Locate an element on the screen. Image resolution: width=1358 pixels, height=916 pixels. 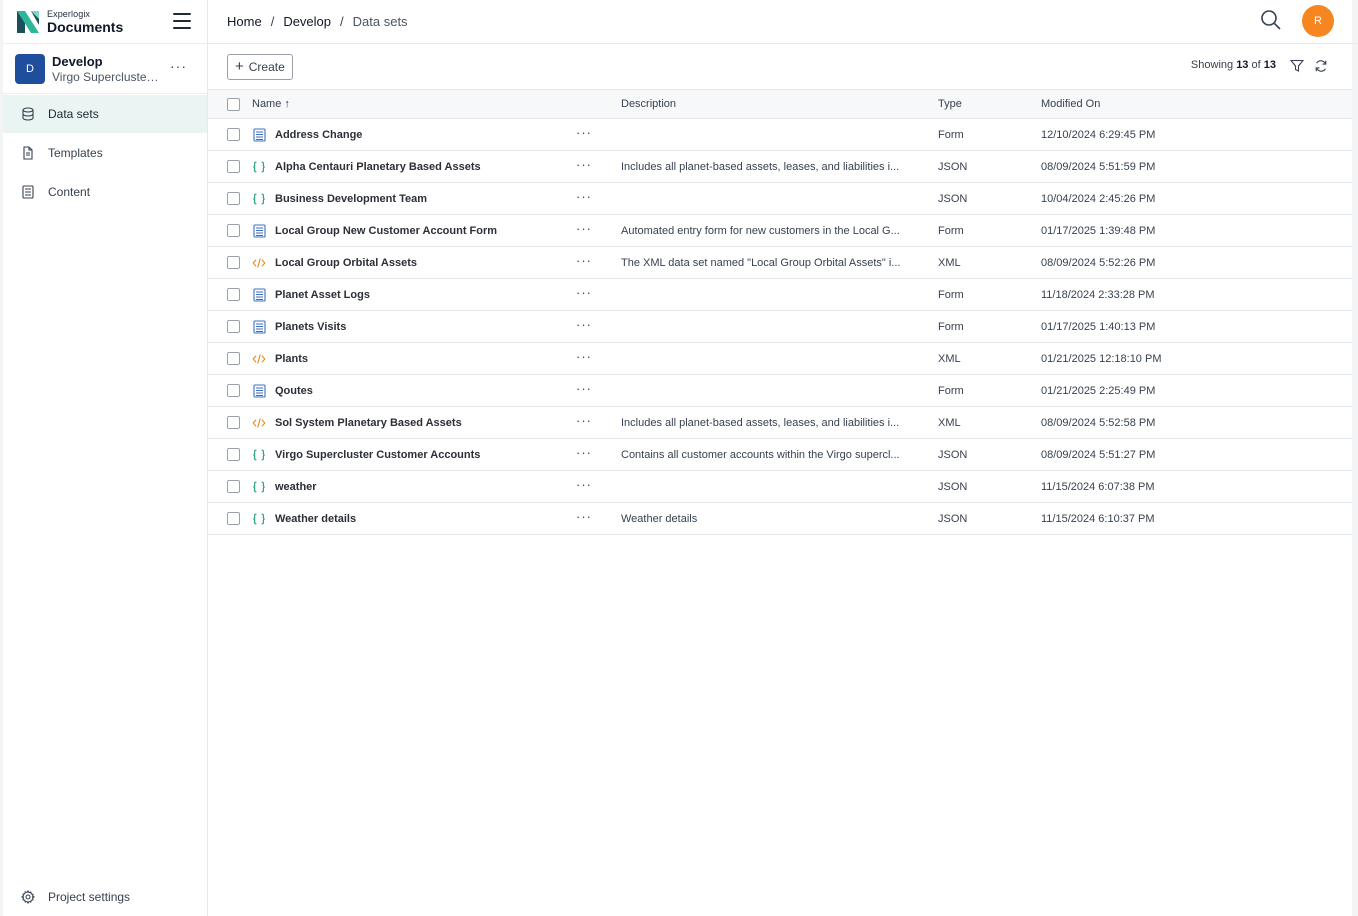
row-name: Address Change is located at coordinates (318, 135).